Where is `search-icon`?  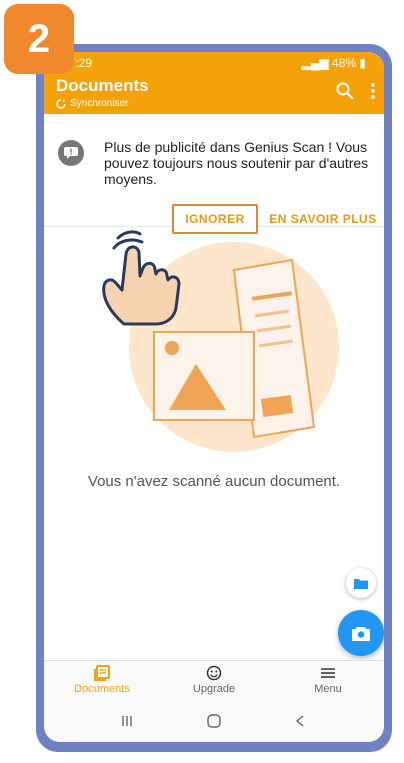 search-icon is located at coordinates (345, 91).